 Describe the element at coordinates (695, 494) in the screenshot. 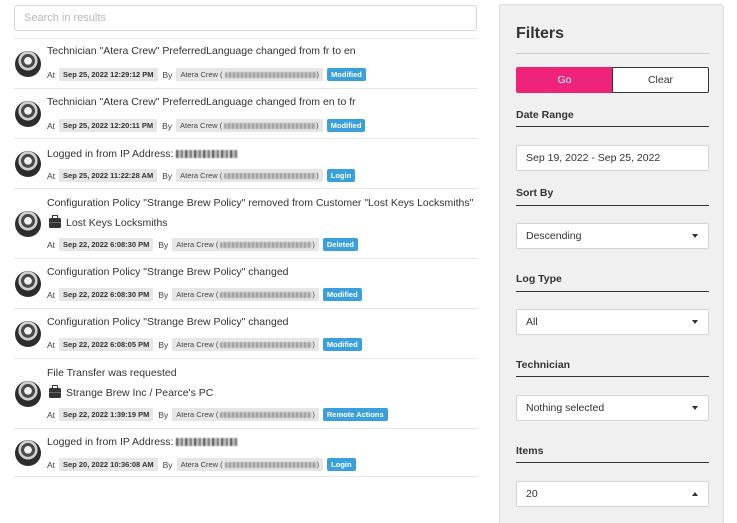

I see `chevron-up-icon` at that location.